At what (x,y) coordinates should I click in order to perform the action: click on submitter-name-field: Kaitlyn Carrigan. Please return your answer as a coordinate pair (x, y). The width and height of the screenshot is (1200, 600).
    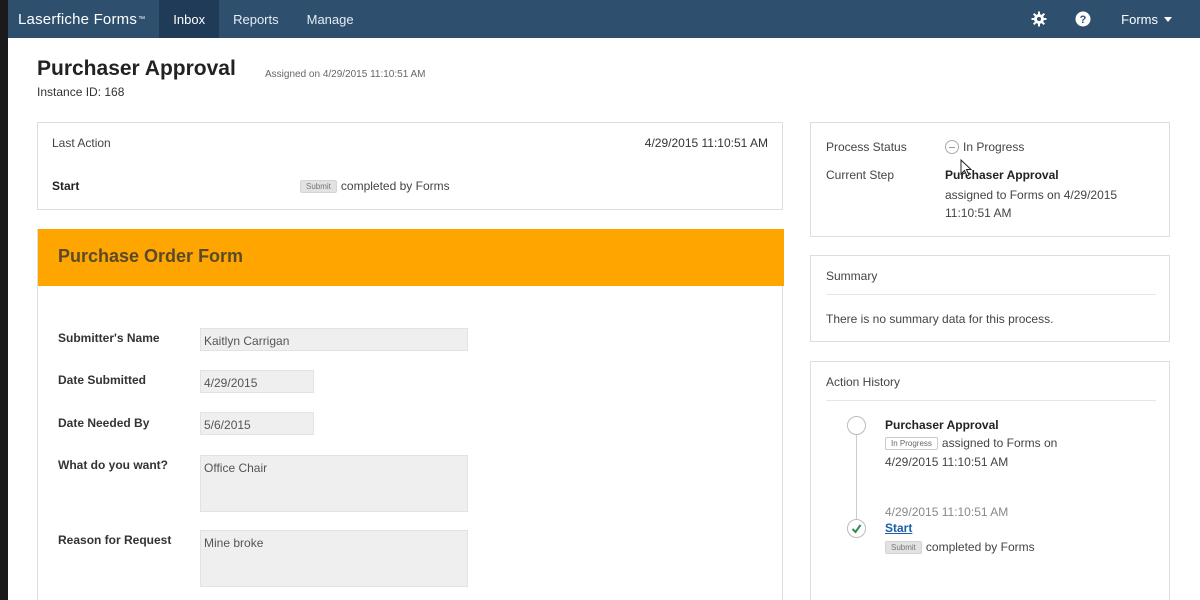
    Looking at the image, I should click on (334, 339).